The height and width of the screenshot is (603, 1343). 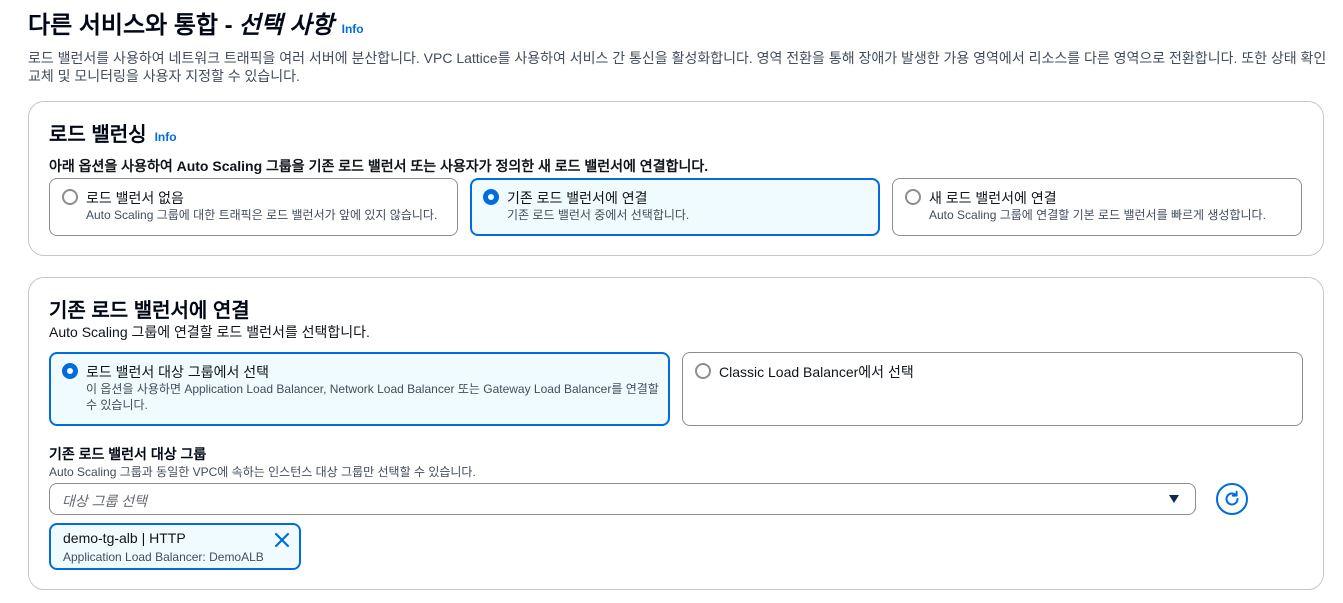 I want to click on refresh-icon, so click(x=1232, y=498).